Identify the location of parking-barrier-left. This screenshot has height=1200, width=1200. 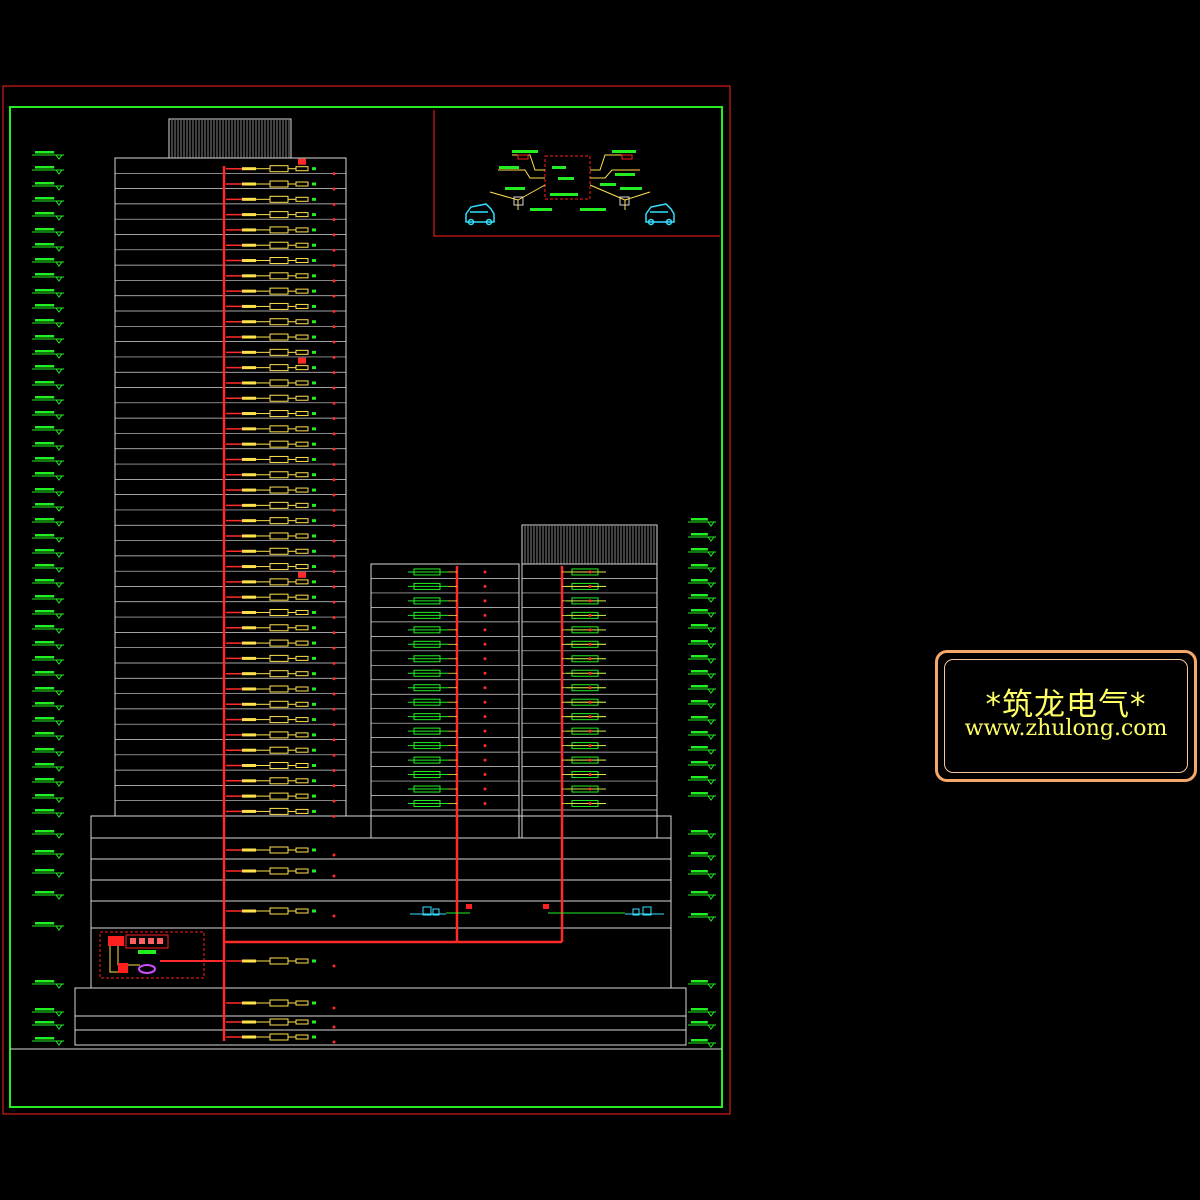
(441, 910).